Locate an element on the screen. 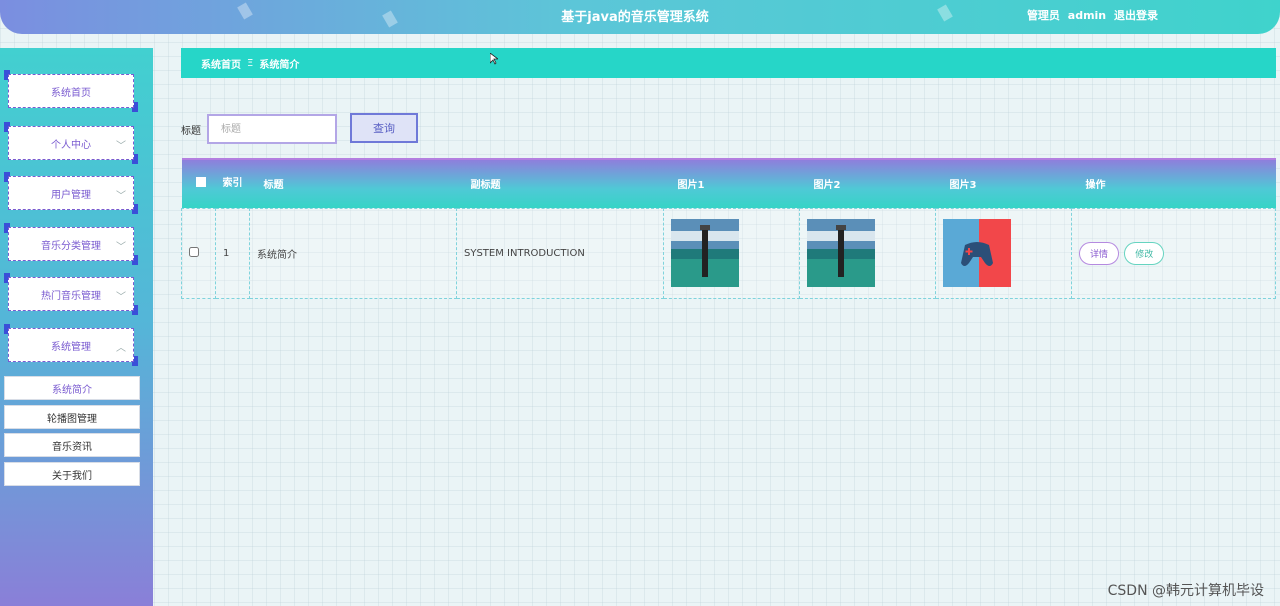 Image resolution: width=1280 pixels, height=606 pixels. column-header-title: 标题 is located at coordinates (353, 183).